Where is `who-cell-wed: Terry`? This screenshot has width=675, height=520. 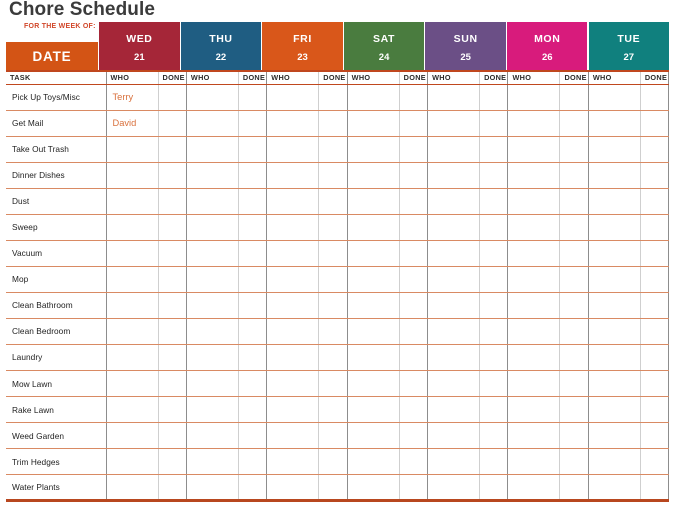
who-cell-wed: Terry is located at coordinates (131, 97).